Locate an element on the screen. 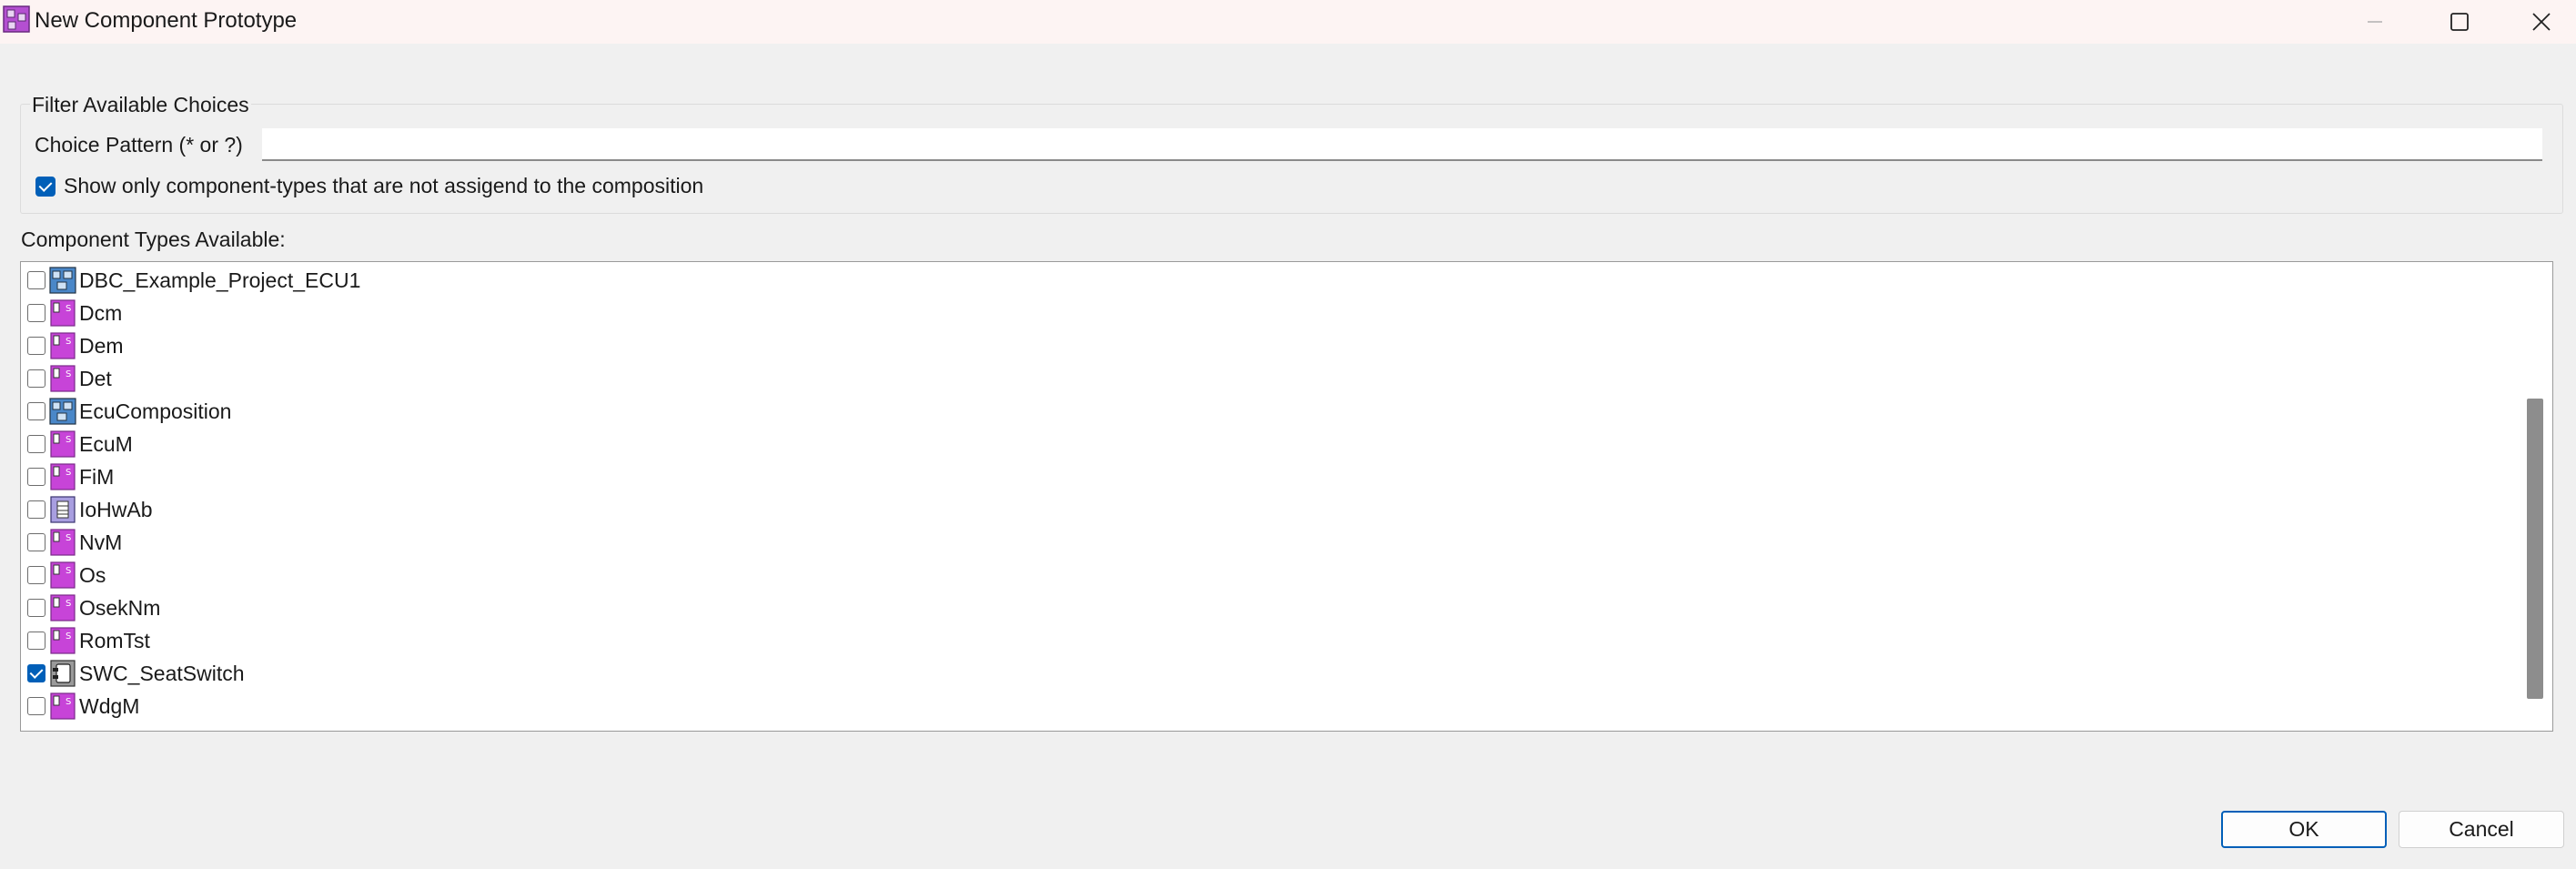  list-item-label: SWC_SeatSwitch is located at coordinates (162, 673).